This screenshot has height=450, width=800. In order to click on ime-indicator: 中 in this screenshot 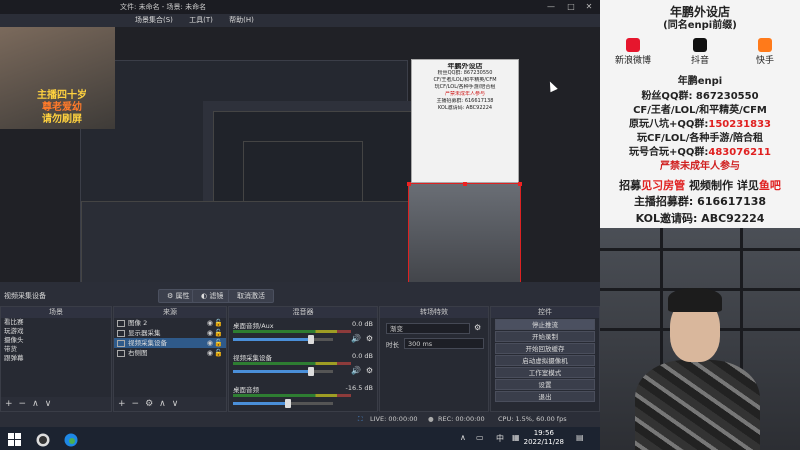, I will do `click(500, 438)`.